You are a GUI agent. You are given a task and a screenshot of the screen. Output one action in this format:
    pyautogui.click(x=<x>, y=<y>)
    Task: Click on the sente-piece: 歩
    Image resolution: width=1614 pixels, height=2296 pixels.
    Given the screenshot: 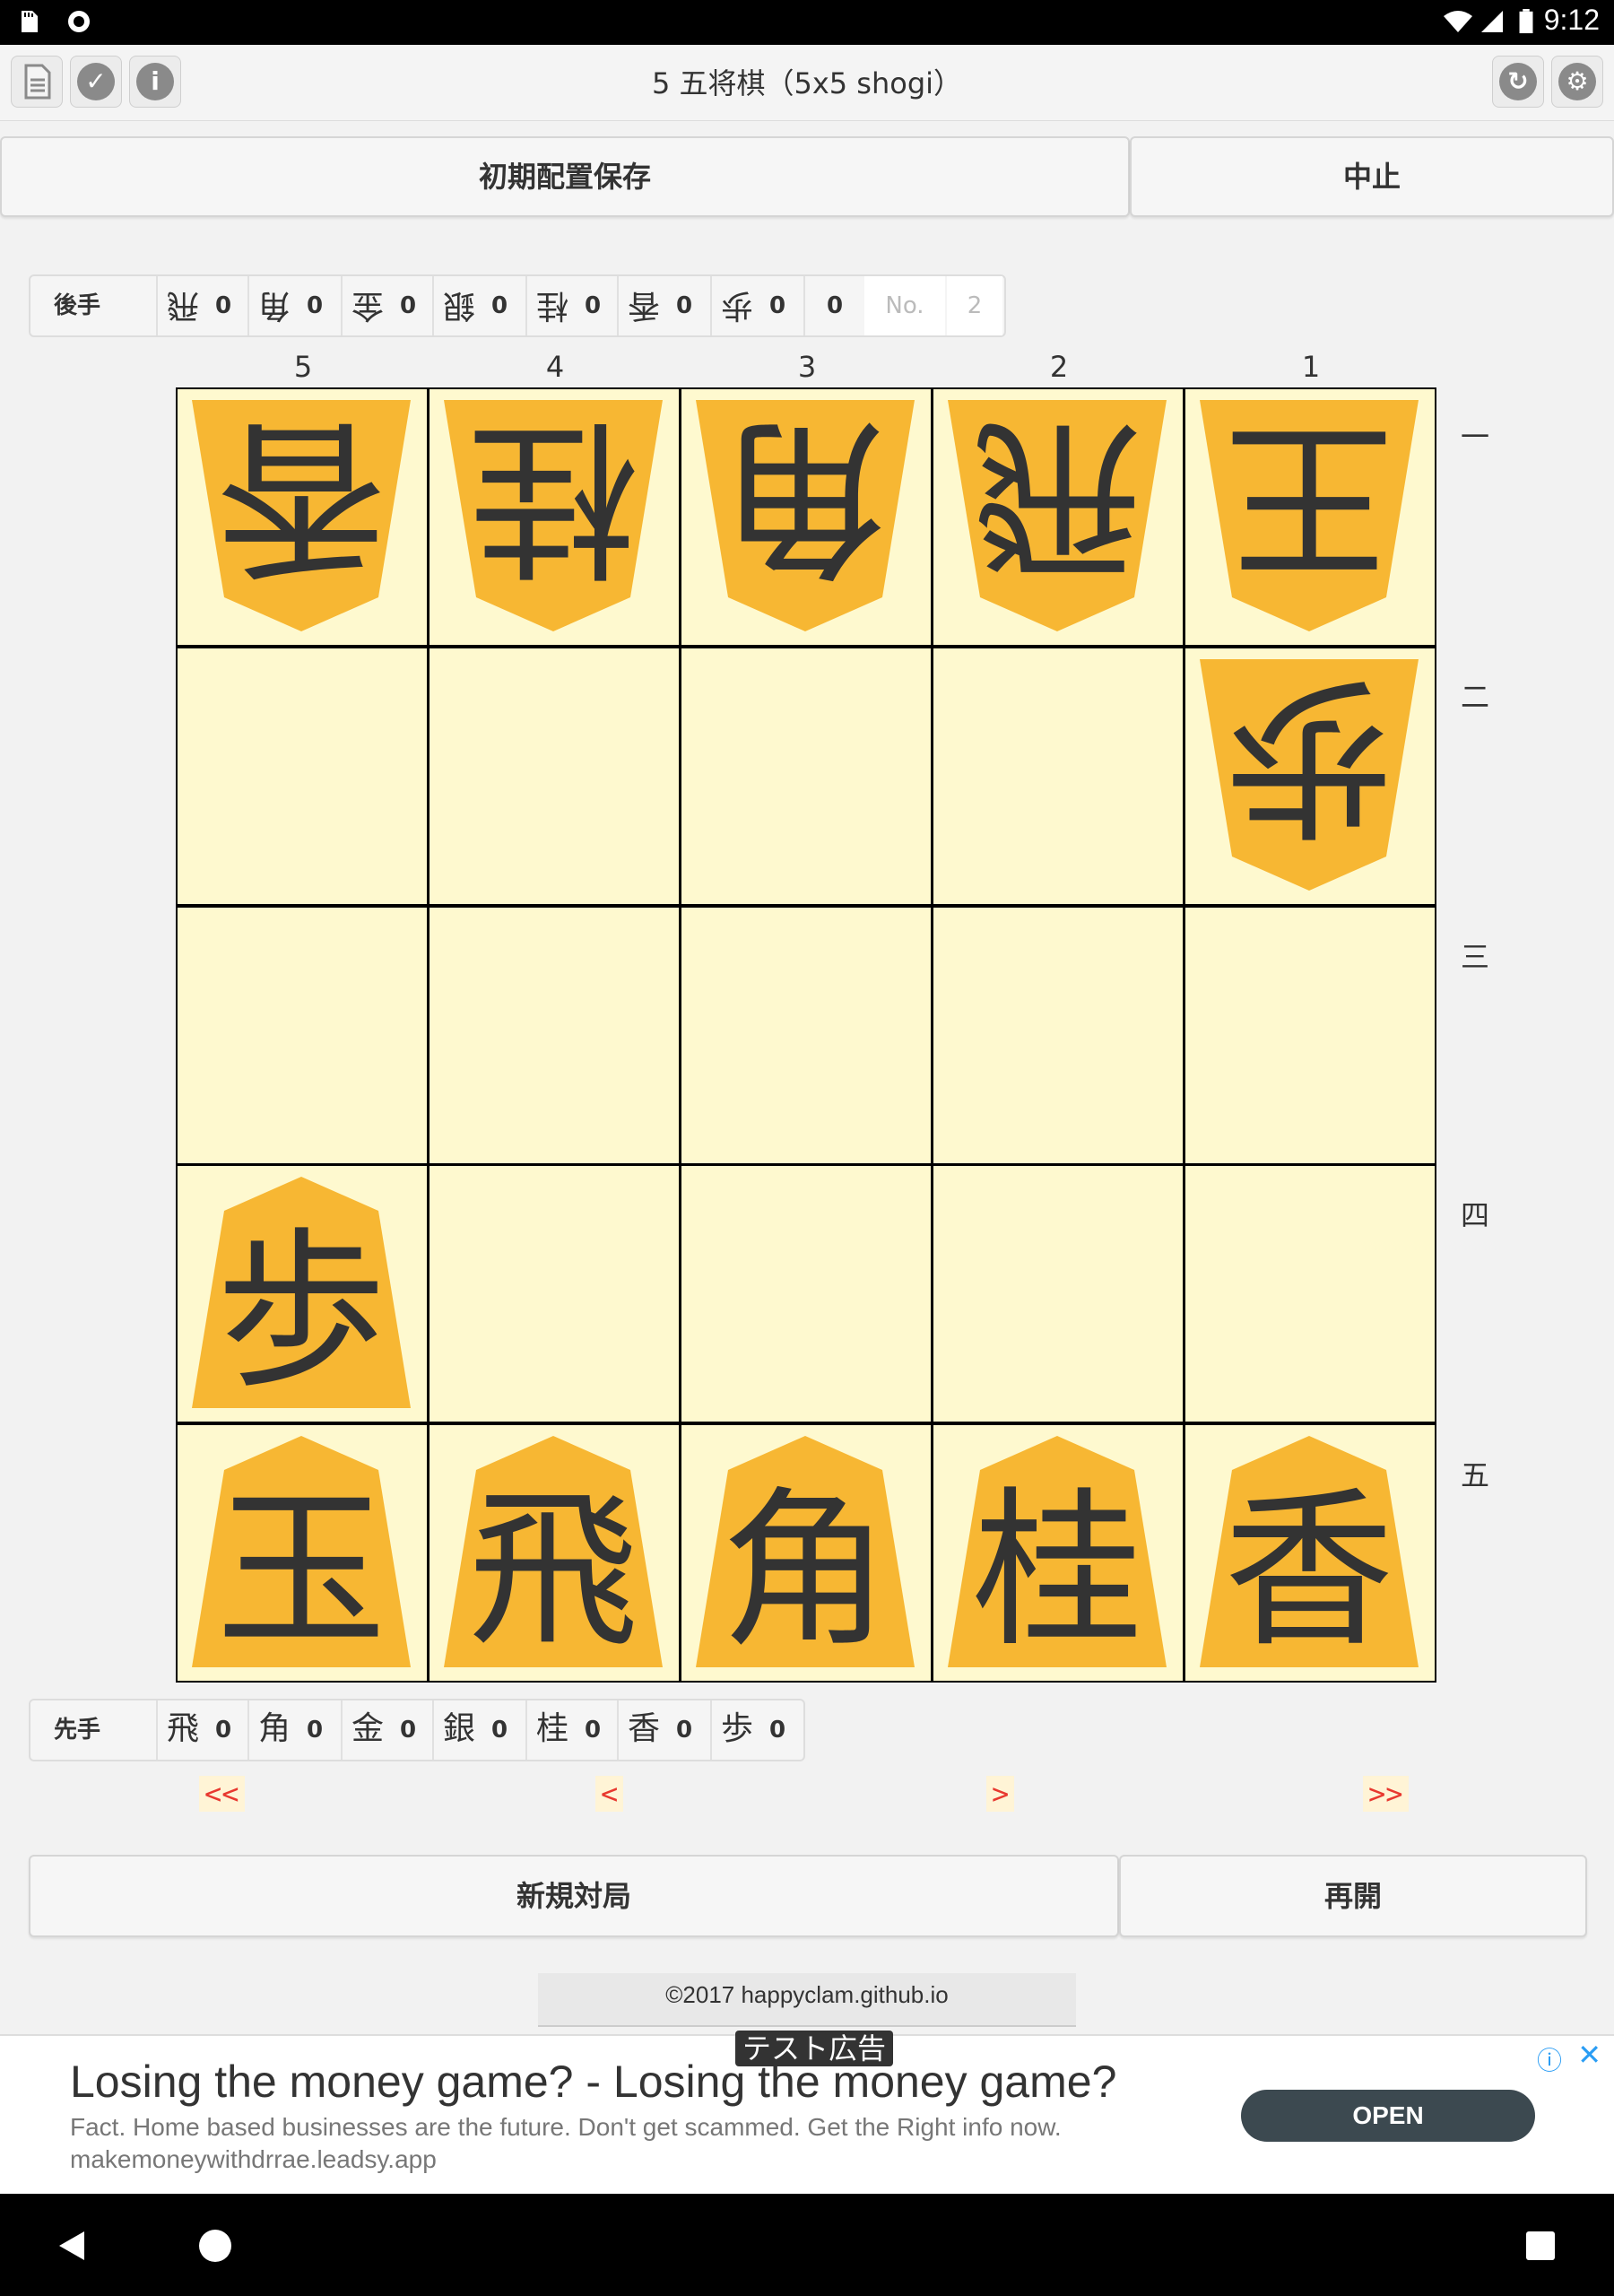 What is the action you would take?
    pyautogui.click(x=301, y=1292)
    